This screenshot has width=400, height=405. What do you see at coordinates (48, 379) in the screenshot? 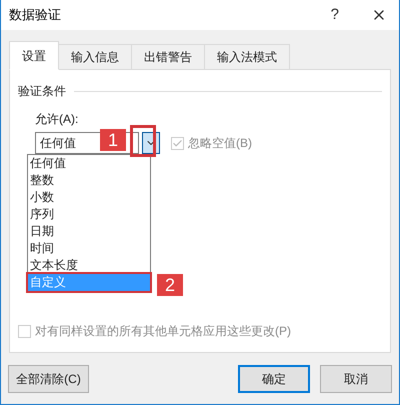
I see `dialog-button: 全部清除(C)` at bounding box center [48, 379].